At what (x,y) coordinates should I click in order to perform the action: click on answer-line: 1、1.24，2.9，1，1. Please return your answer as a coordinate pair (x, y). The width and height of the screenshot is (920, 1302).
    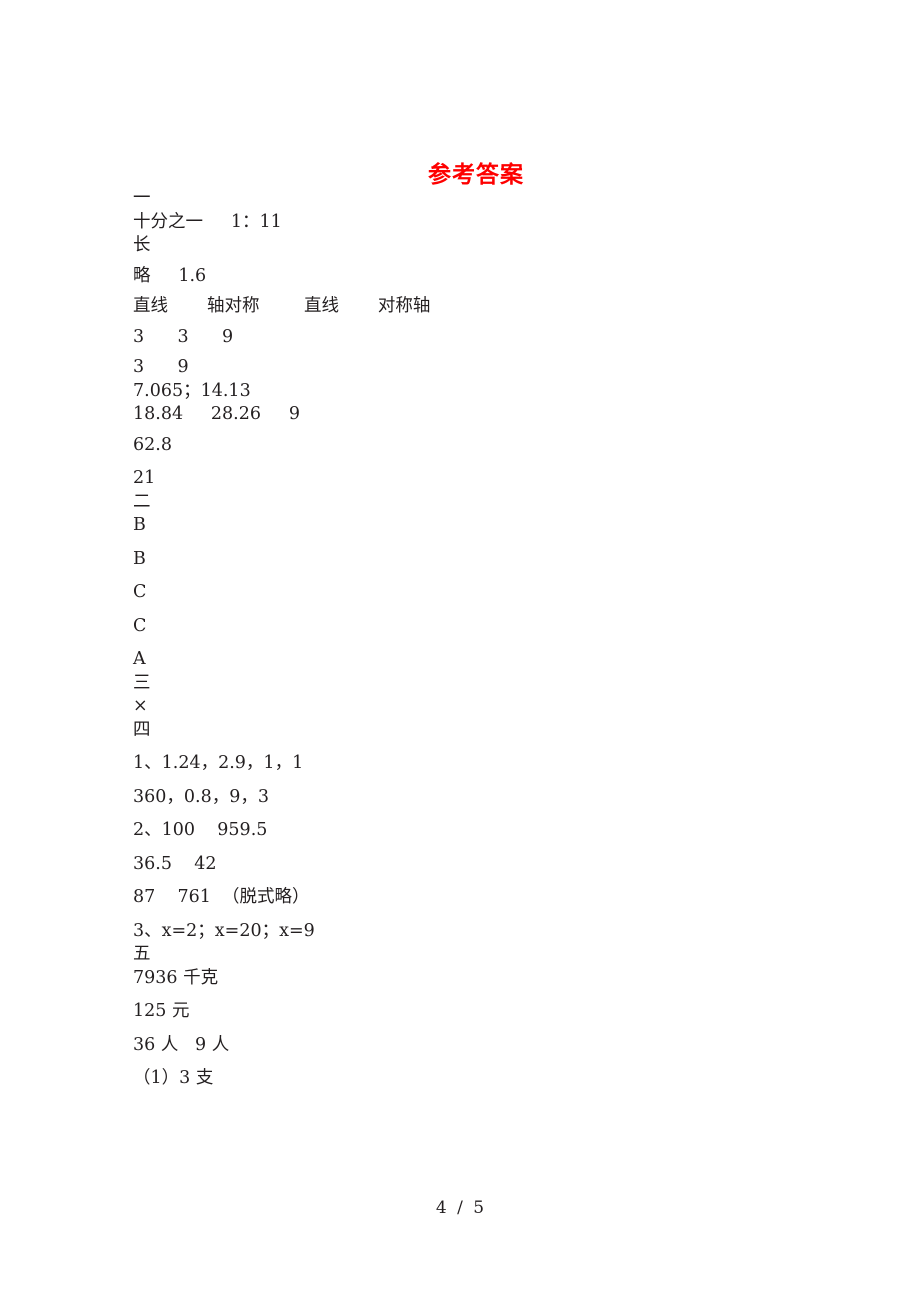
    Looking at the image, I should click on (218, 763).